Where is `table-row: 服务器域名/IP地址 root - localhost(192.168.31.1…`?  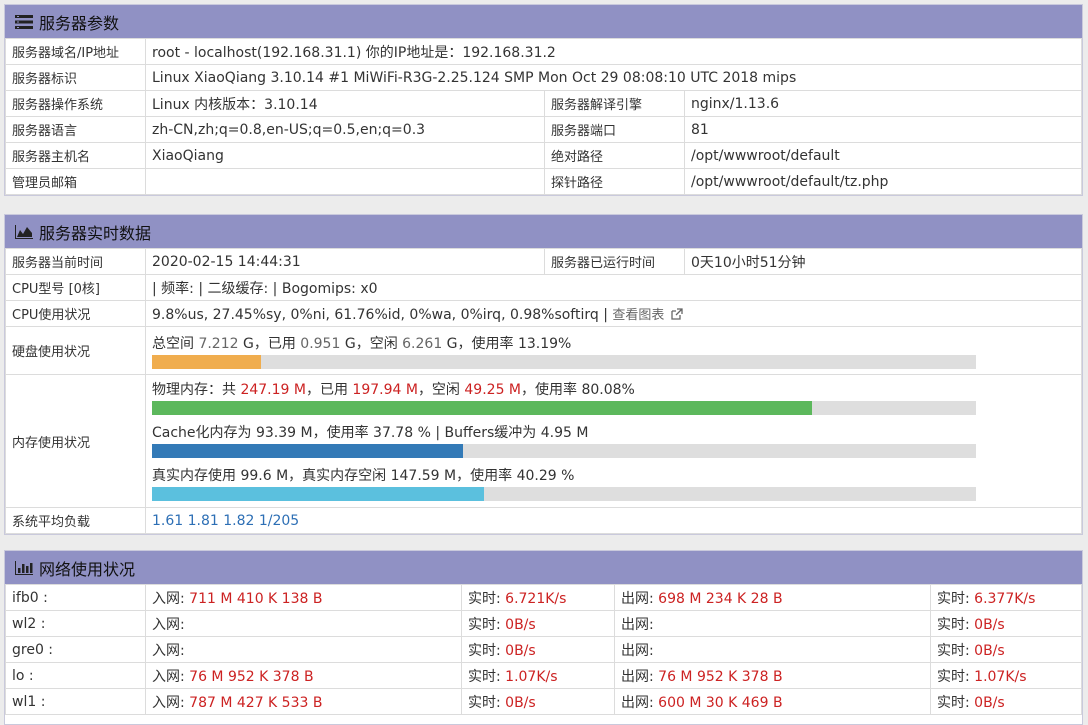 table-row: 服务器域名/IP地址 root - localhost(192.168.31.1… is located at coordinates (543, 51).